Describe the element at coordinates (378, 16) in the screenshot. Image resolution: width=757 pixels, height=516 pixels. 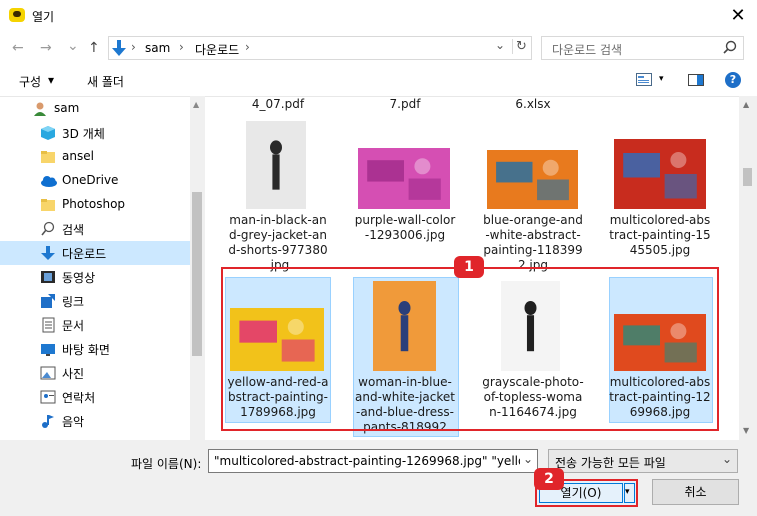
I see `title-bar` at that location.